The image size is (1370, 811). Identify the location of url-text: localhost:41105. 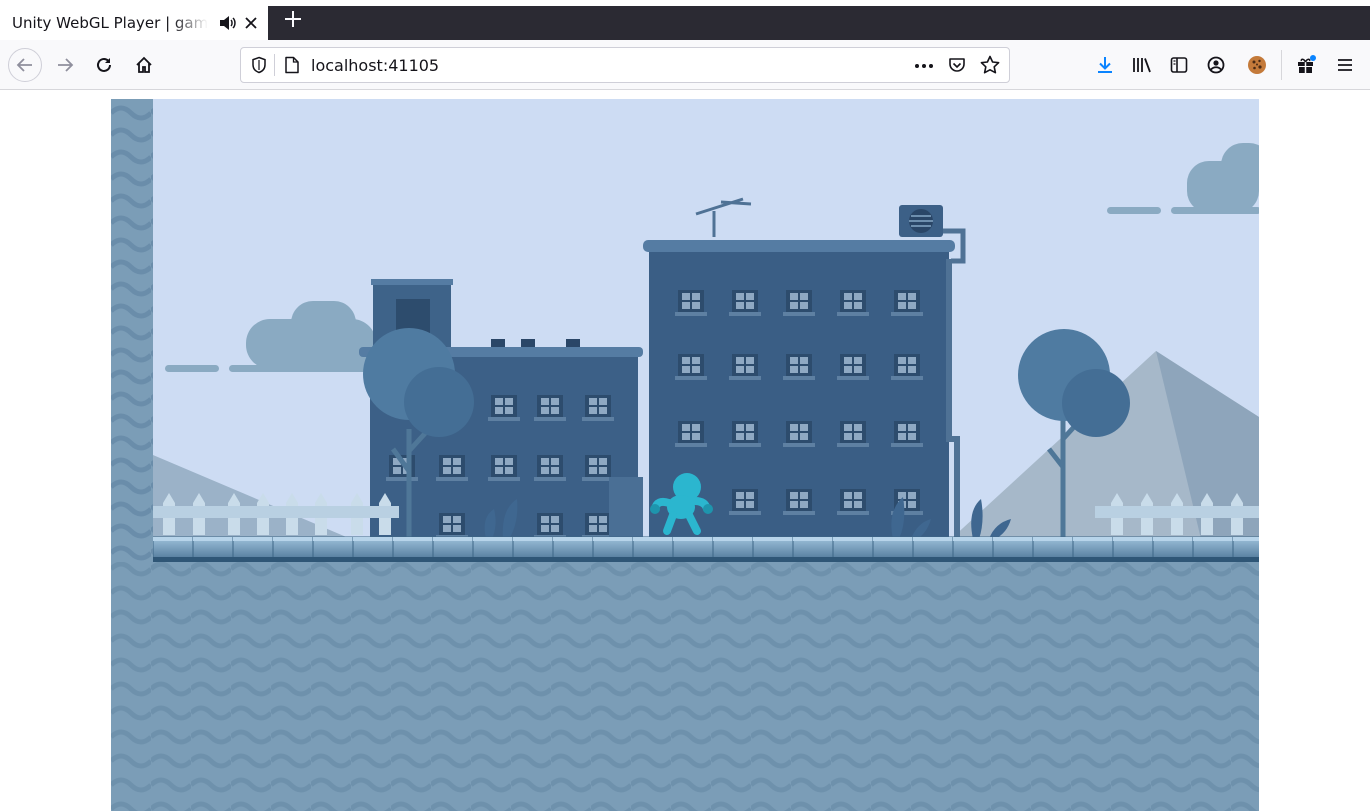
(375, 65).